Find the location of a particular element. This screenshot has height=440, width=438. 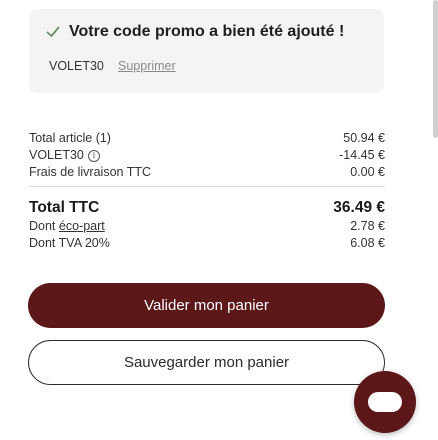

promo-success-message: Votre code promo a bien été ajouté ! is located at coordinates (207, 31).